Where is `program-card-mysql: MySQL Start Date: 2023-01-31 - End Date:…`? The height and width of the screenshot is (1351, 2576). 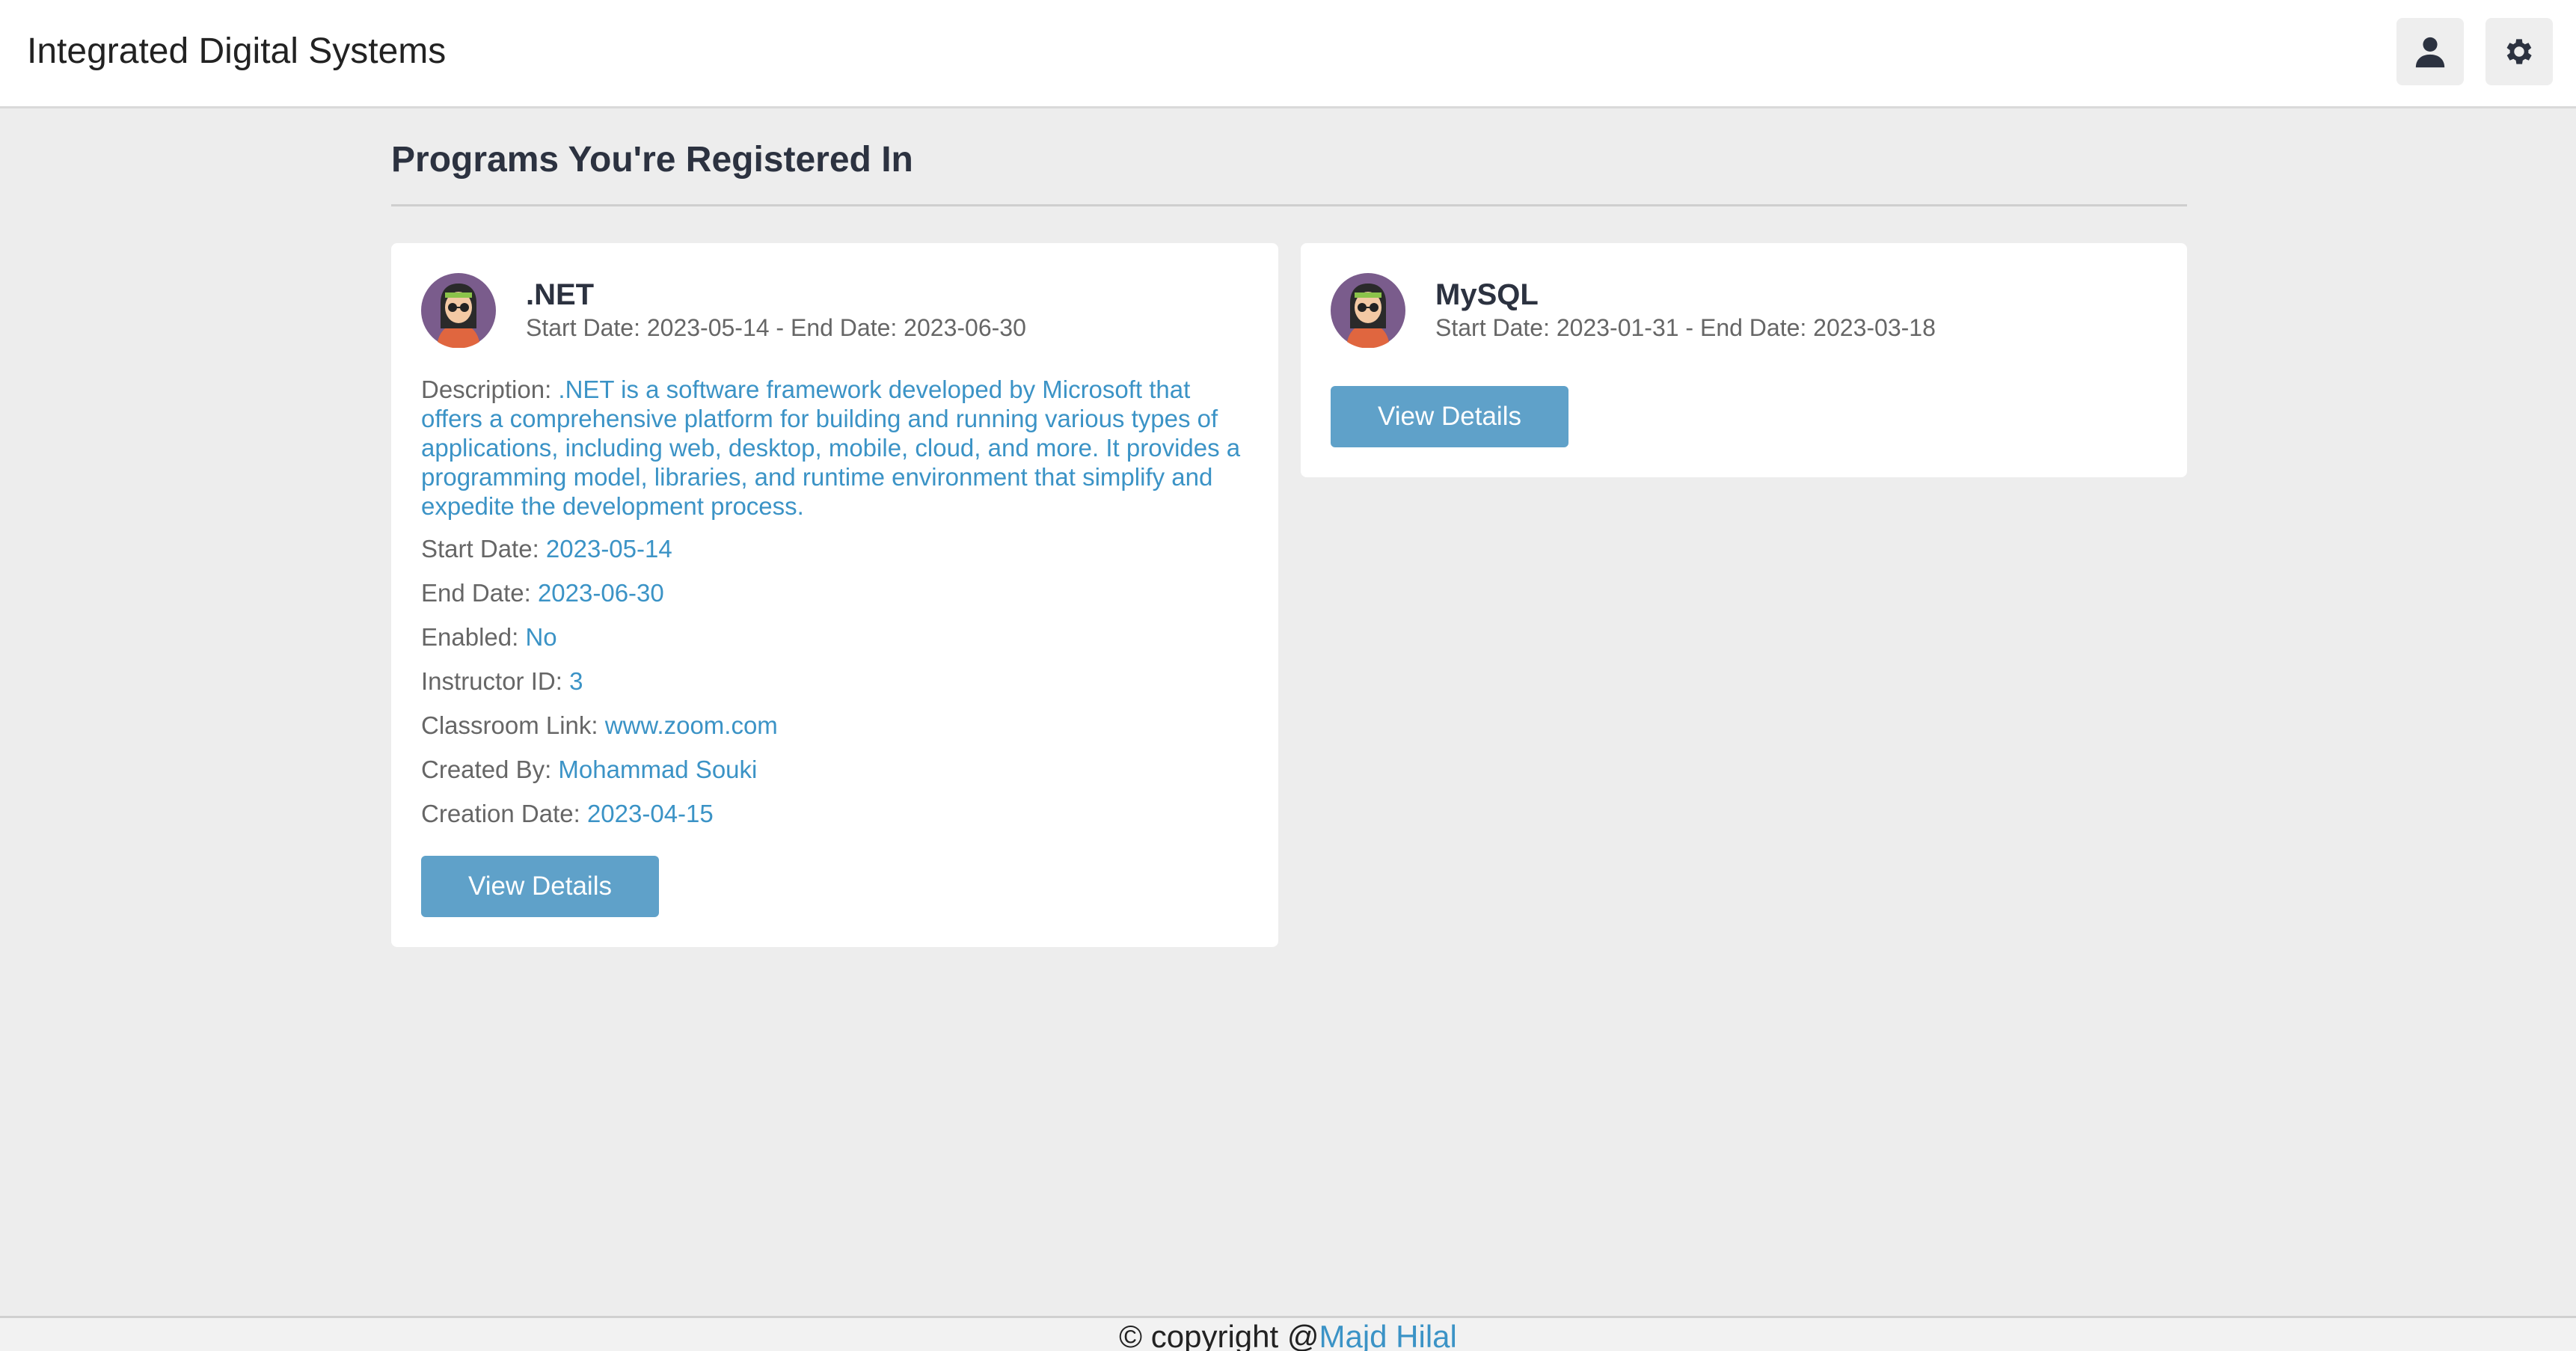
program-card-mysql: MySQL Start Date: 2023-01-31 - End Date:… is located at coordinates (1744, 360).